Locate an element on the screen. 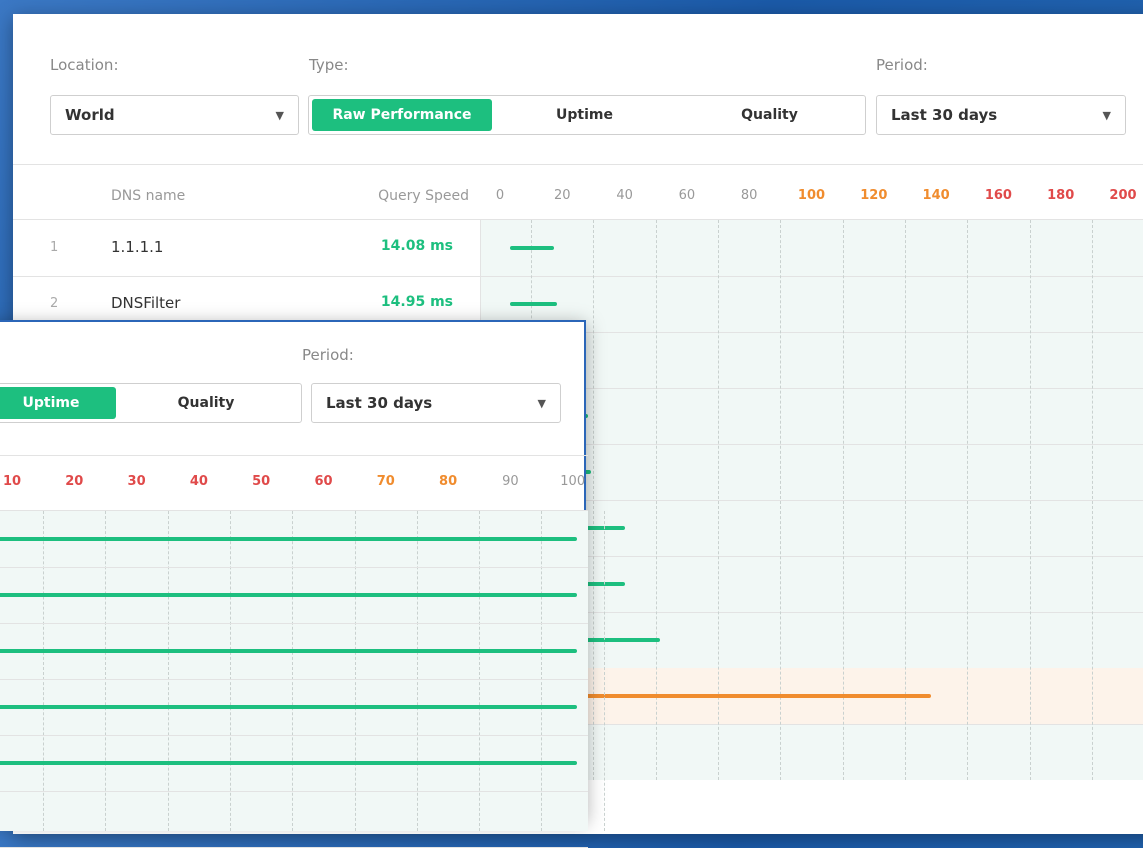 This screenshot has height=848, width=1143. type-label: Type: is located at coordinates (329, 65).